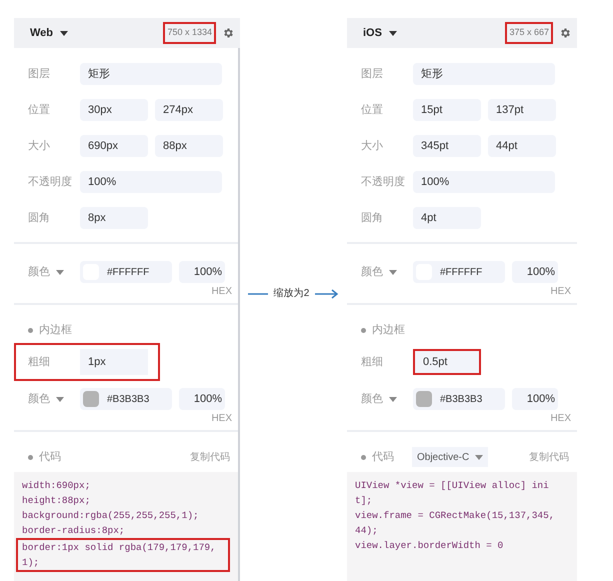  What do you see at coordinates (450, 457) in the screenshot?
I see `language-dropdown: Objective-C` at bounding box center [450, 457].